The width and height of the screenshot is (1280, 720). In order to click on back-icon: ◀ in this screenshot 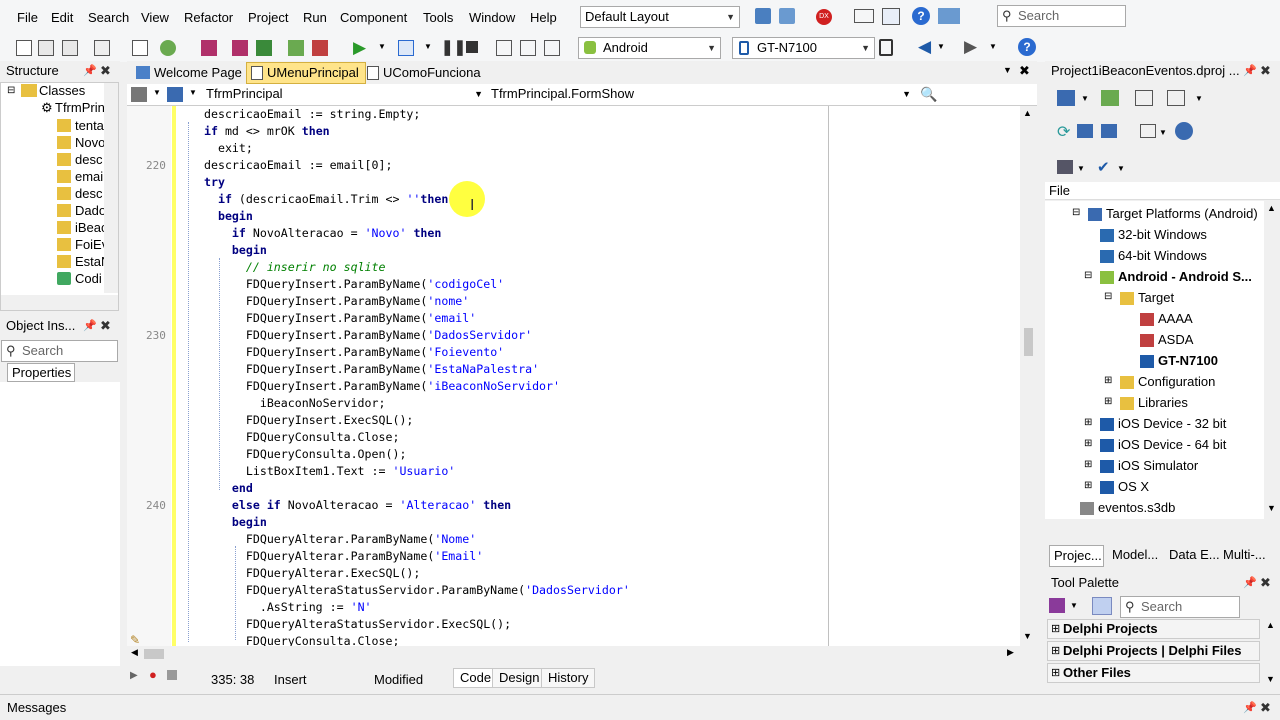, I will do `click(924, 47)`.